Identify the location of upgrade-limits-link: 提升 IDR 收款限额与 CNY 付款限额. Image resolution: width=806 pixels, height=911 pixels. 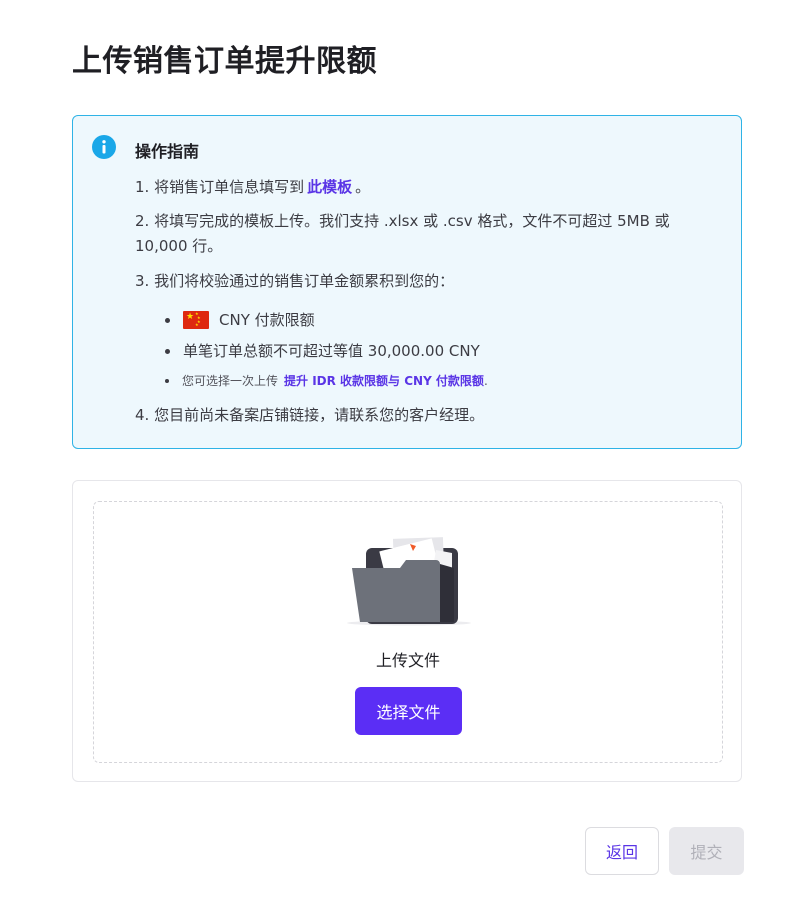
(384, 381).